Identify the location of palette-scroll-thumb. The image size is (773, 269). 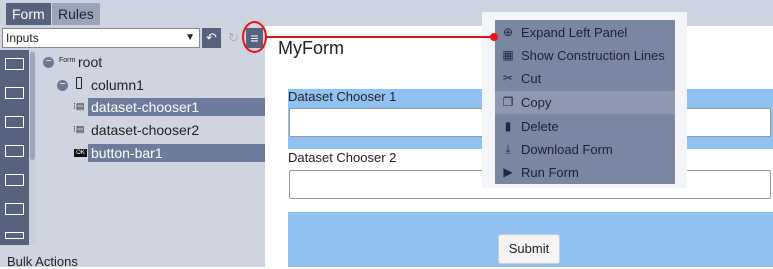
(32, 106).